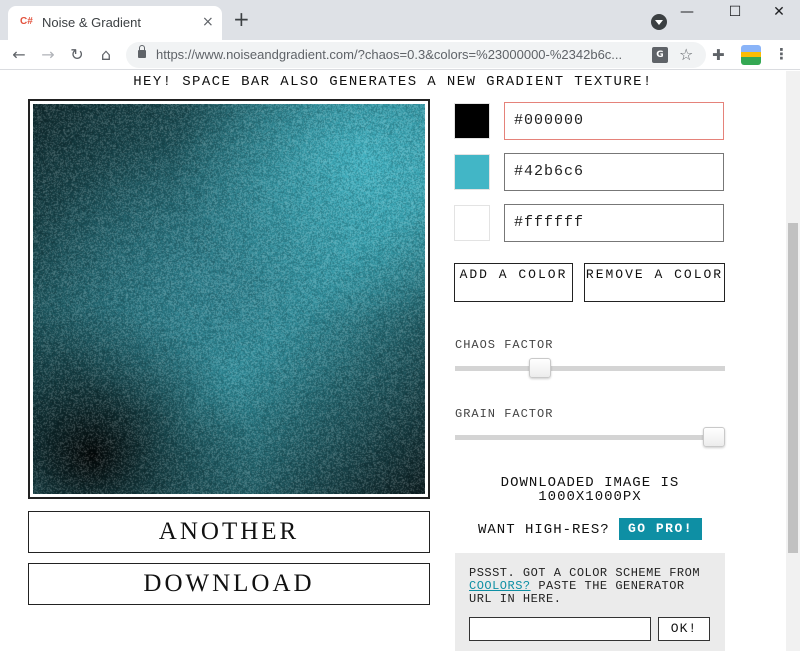  Describe the element at coordinates (781, 54) in the screenshot. I see `browser-menu-icon: ⋮` at that location.